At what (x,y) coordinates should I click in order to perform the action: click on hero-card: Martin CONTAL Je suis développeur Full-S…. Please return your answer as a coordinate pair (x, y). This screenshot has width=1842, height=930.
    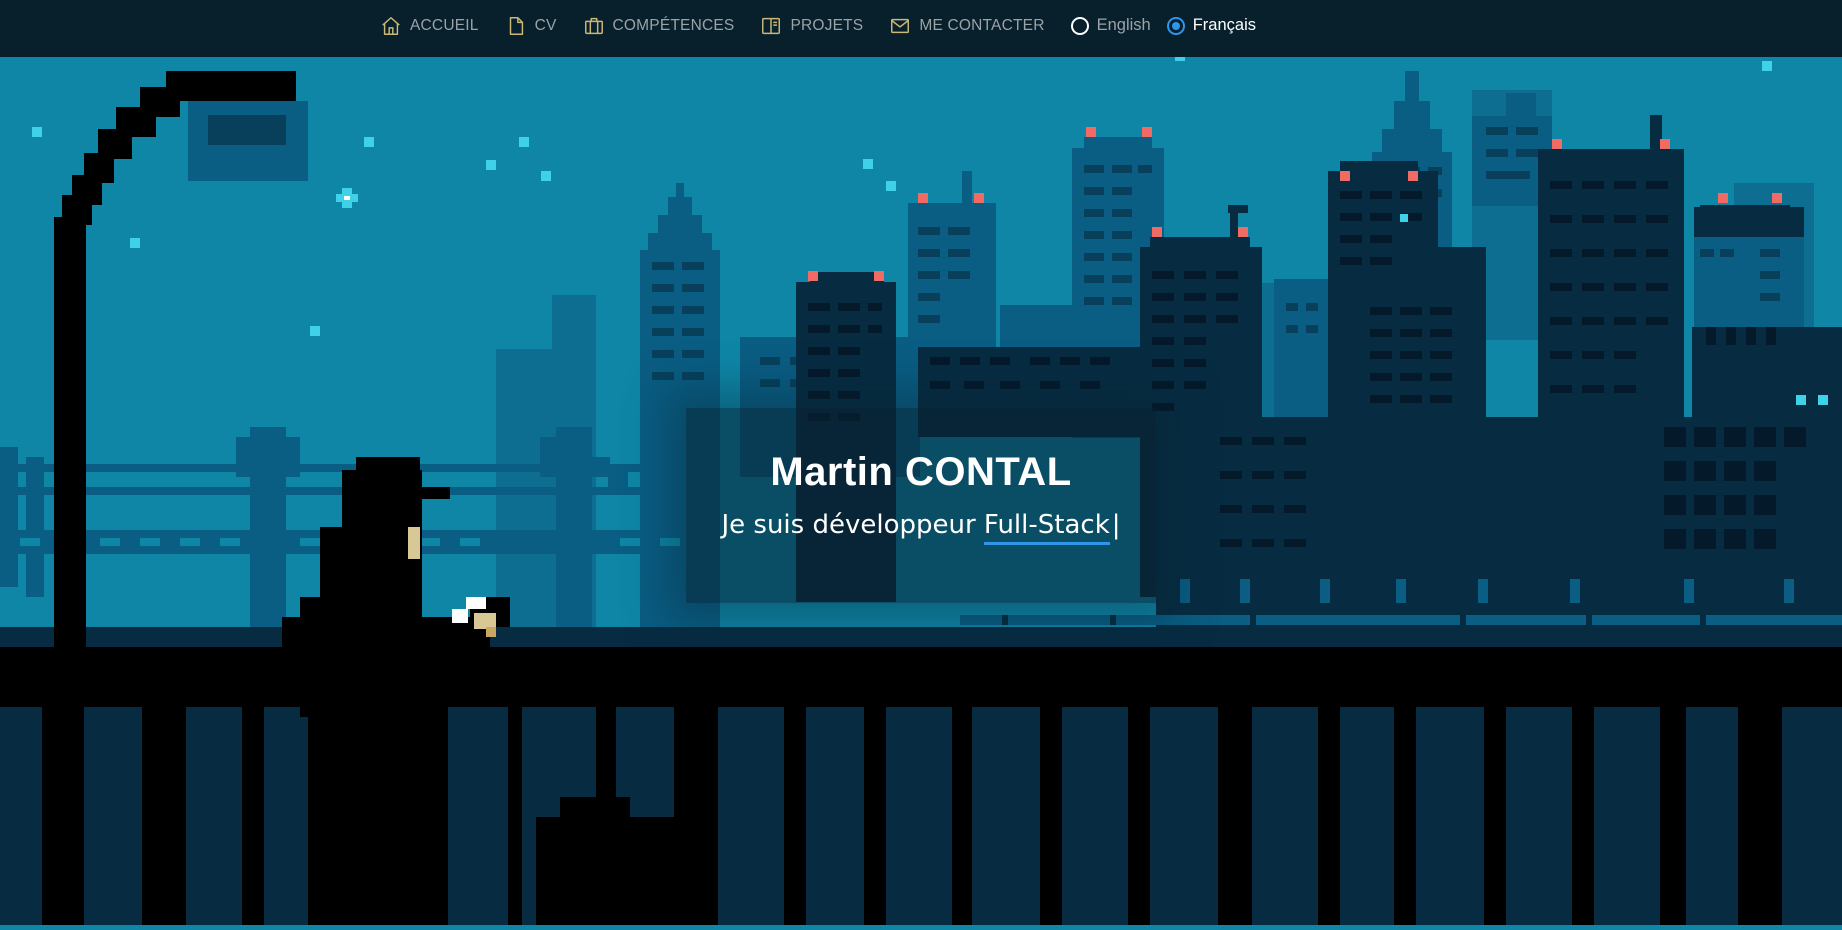
    Looking at the image, I should click on (921, 505).